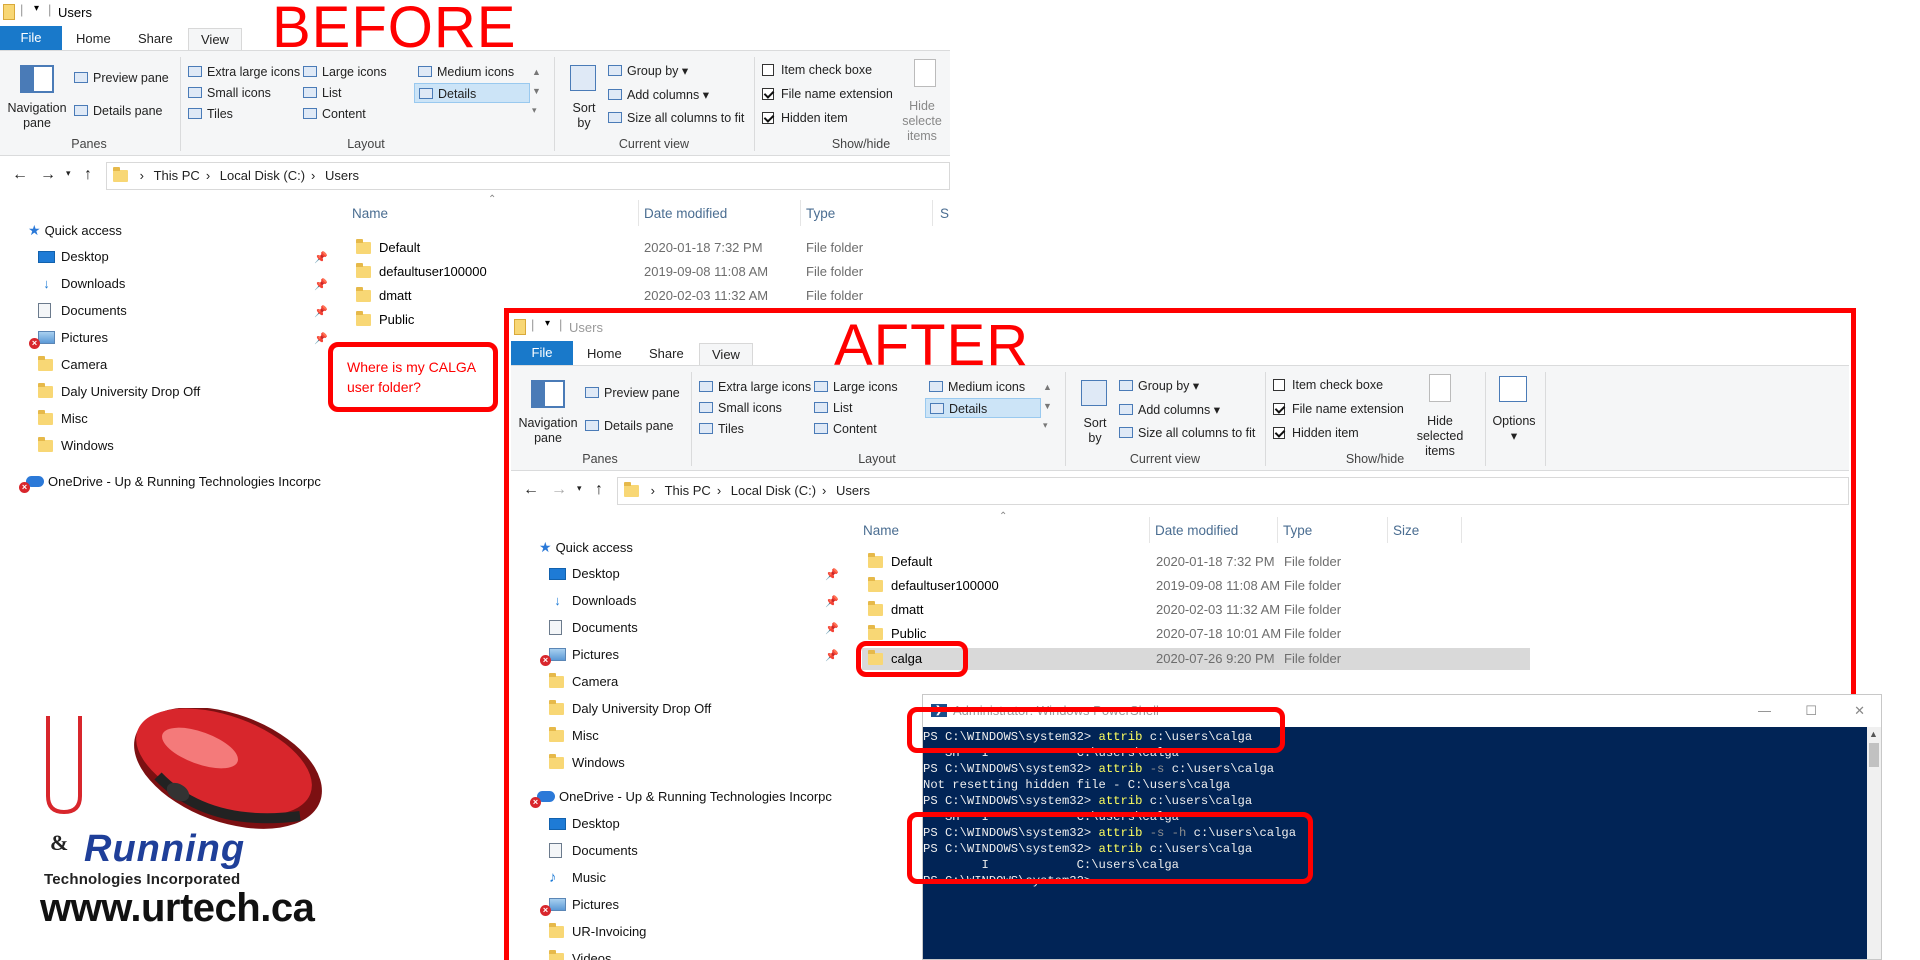 This screenshot has width=1920, height=960. Describe the element at coordinates (93, 39) in the screenshot. I see `tab-home: Home` at that location.